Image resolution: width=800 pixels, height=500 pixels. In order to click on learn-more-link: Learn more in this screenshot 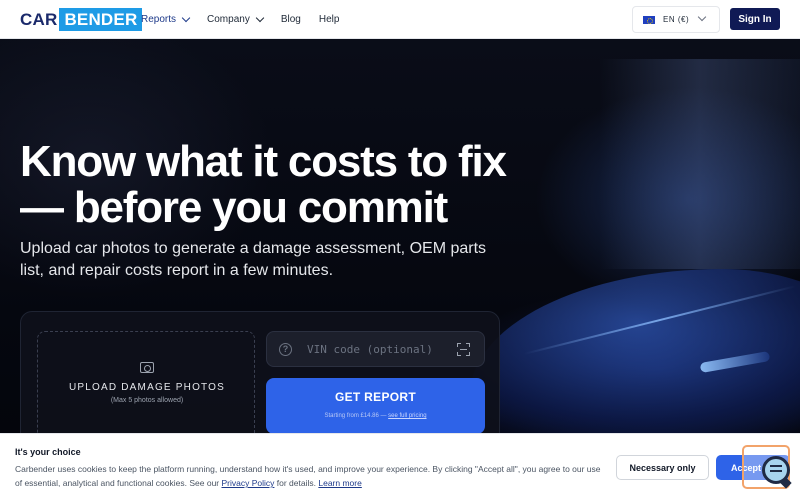, I will do `click(339, 483)`.